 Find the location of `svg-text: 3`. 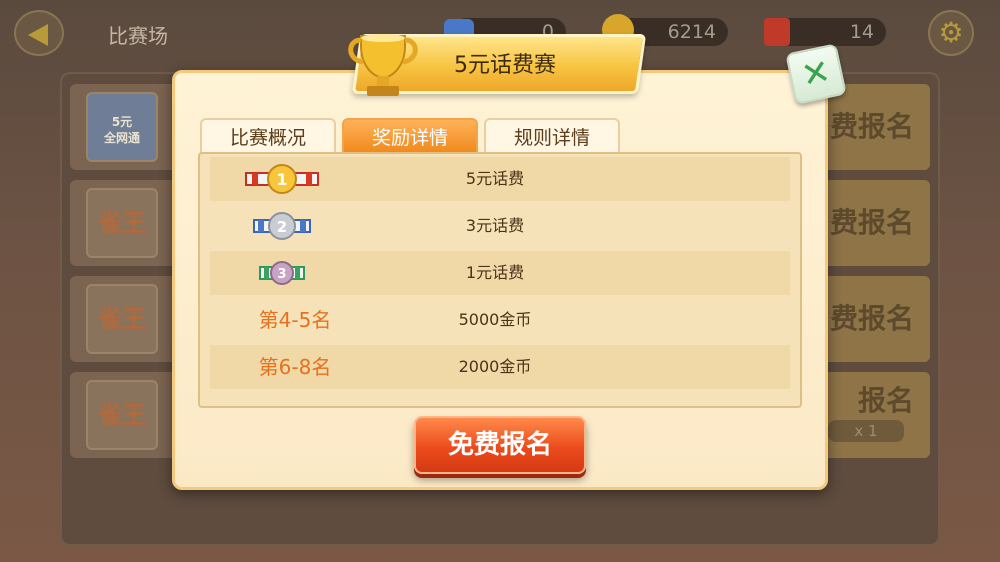

svg-text: 3 is located at coordinates (281, 274).